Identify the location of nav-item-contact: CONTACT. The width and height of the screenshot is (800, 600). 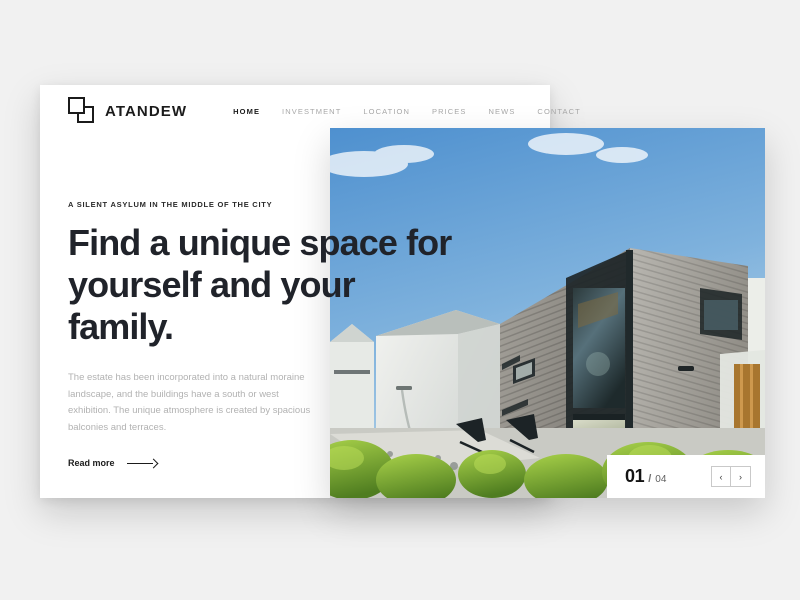
(558, 111).